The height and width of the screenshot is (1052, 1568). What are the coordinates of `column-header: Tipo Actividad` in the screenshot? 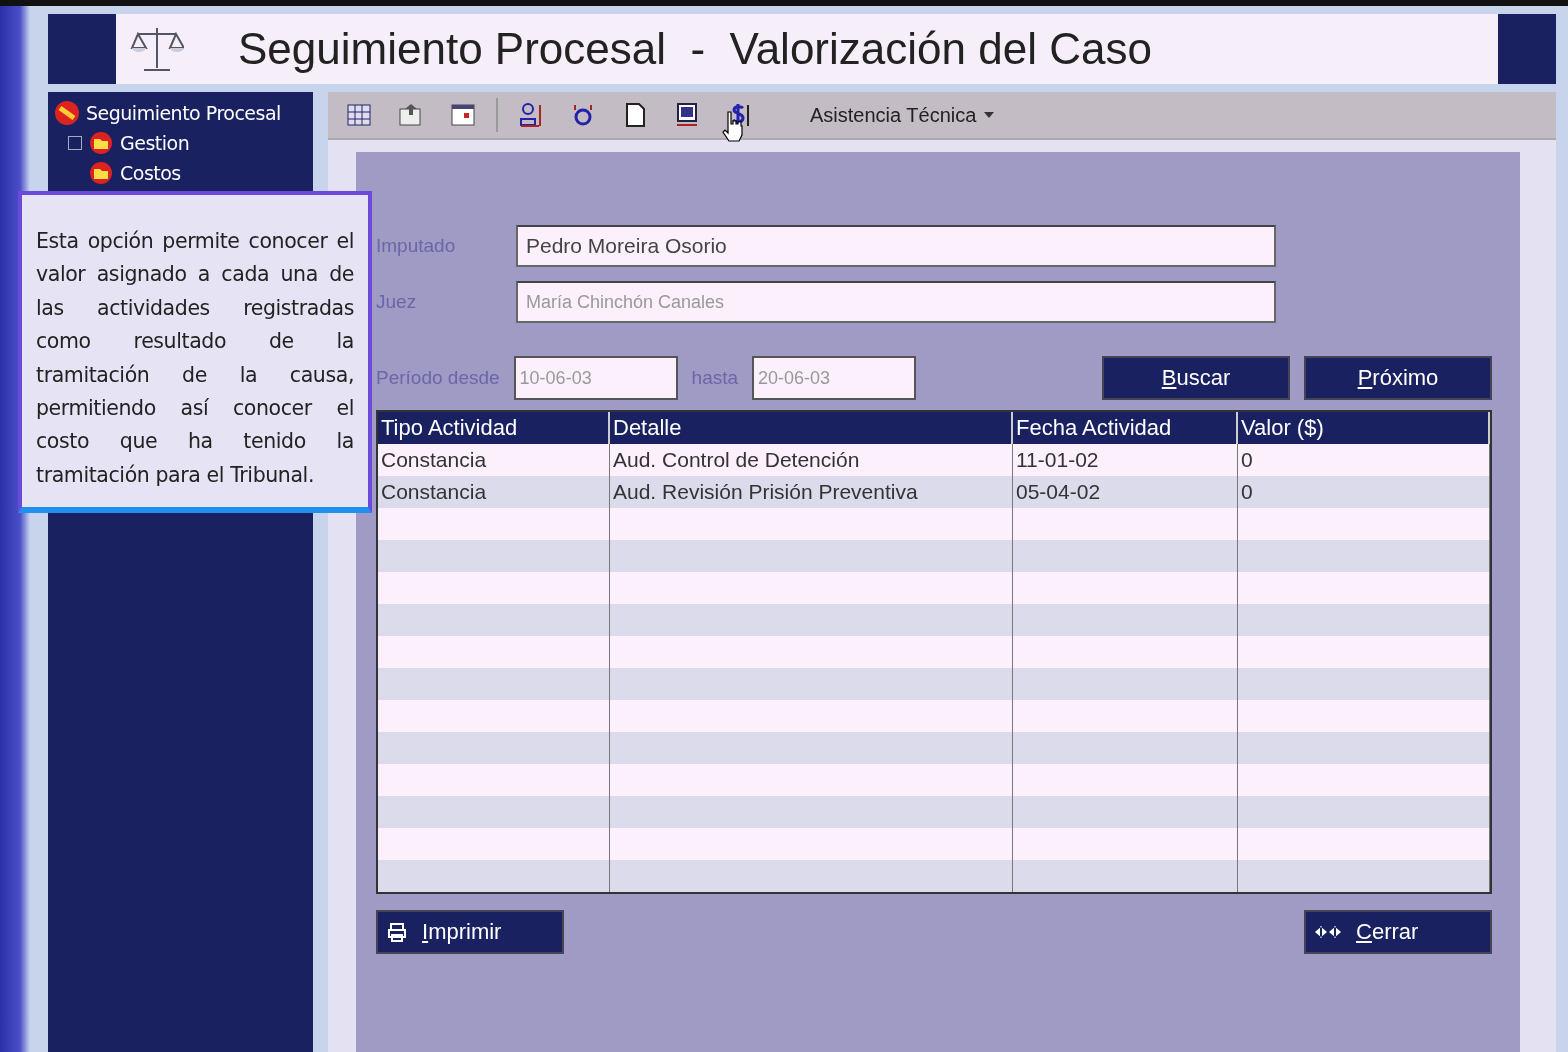 It's located at (494, 428).